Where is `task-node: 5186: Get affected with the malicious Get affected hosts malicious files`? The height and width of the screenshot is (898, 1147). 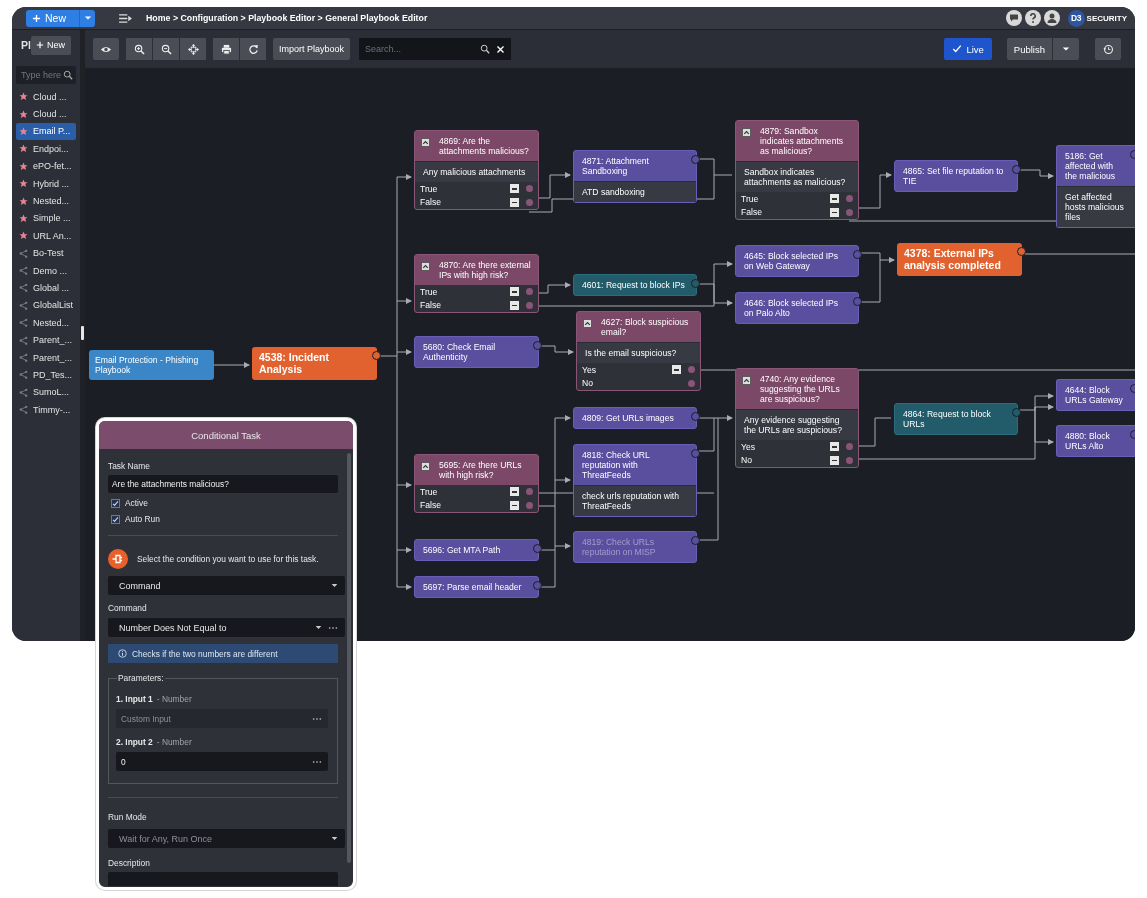
task-node: 5186: Get affected with the malicious Get affected hosts malicious files is located at coordinates (1095, 187).